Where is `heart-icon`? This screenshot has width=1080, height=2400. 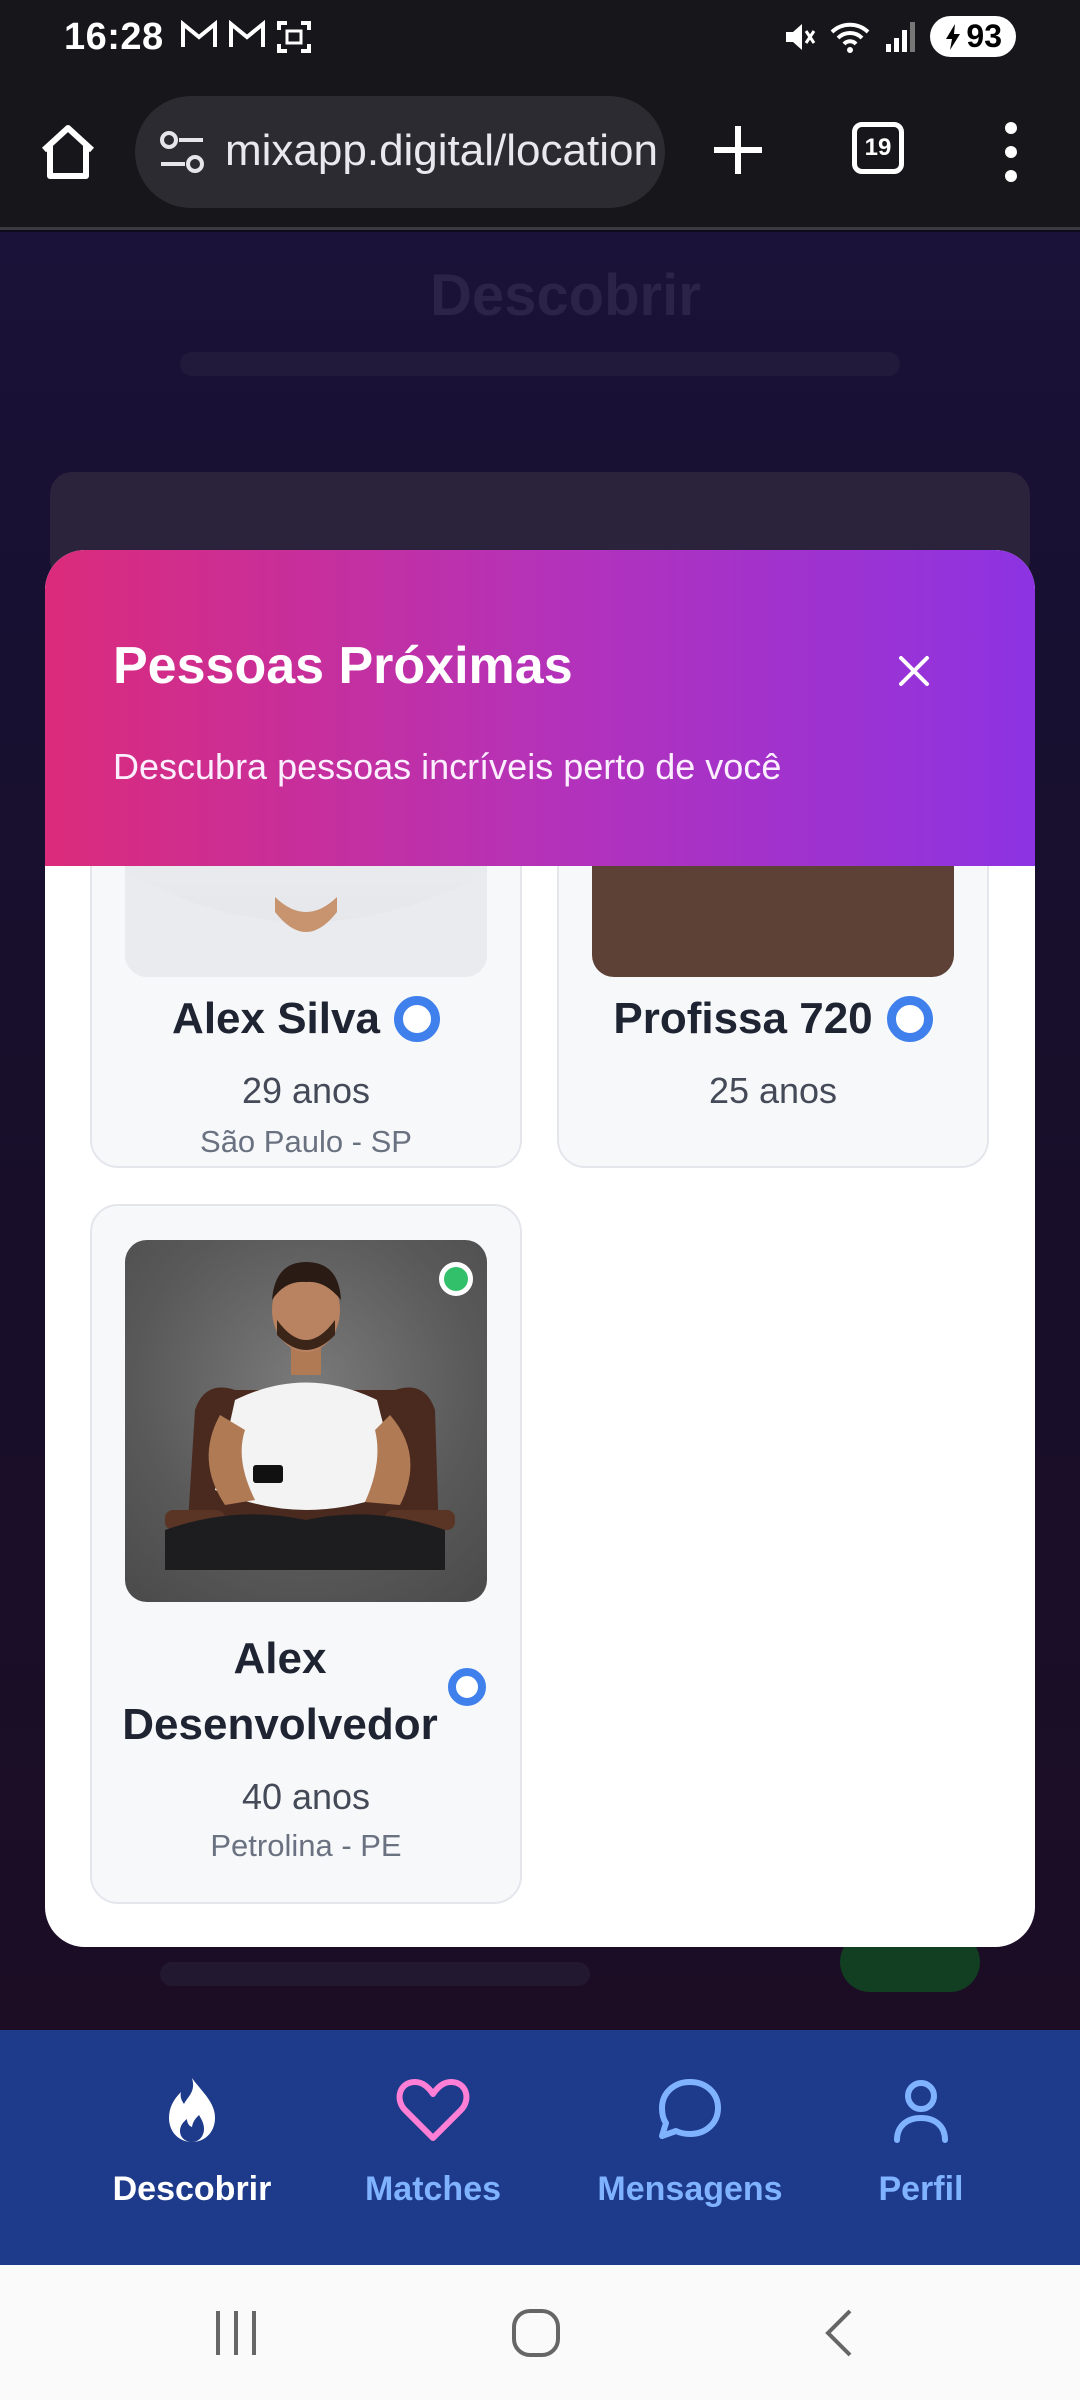 heart-icon is located at coordinates (433, 2110).